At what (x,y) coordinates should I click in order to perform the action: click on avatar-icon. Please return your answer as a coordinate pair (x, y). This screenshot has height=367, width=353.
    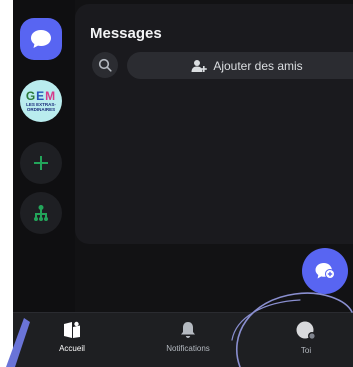
    Looking at the image, I should click on (306, 330).